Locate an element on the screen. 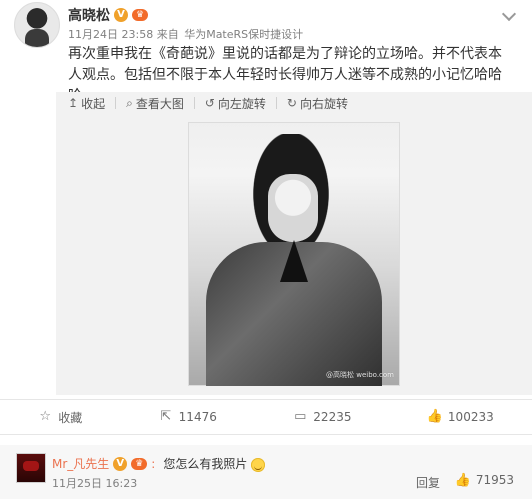 The width and height of the screenshot is (532, 499). comment-text: 您怎么有我照片 is located at coordinates (205, 464).